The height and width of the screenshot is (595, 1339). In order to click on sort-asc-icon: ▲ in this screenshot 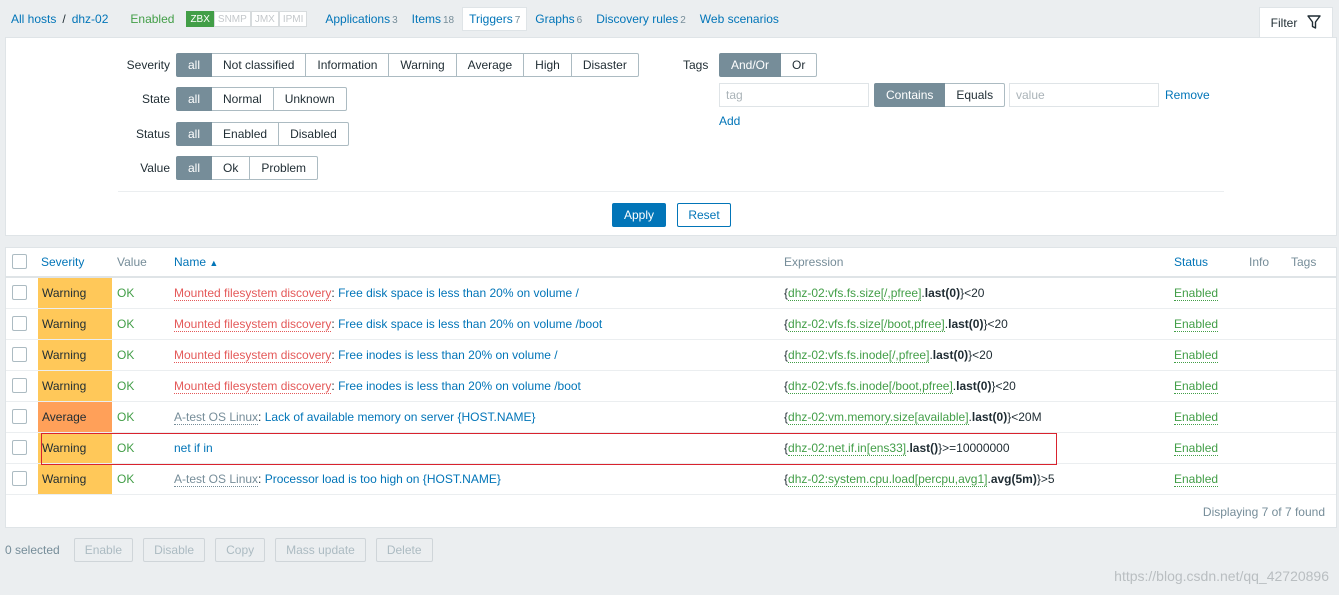, I will do `click(214, 263)`.